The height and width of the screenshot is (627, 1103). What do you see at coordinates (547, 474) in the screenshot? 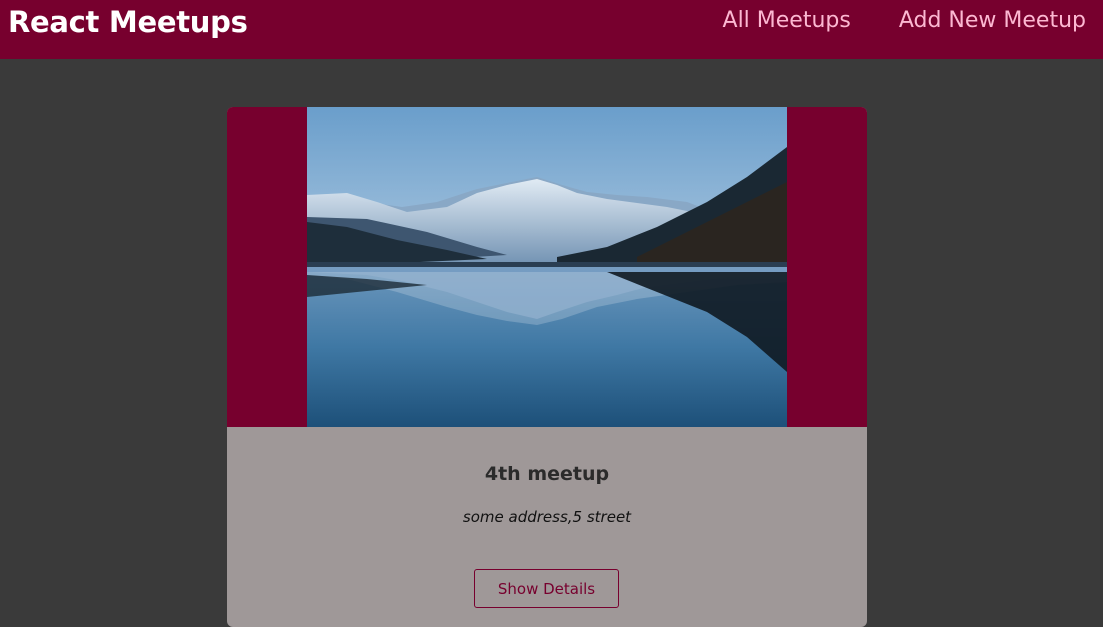
I see `meetup-title: 4th meetup` at bounding box center [547, 474].